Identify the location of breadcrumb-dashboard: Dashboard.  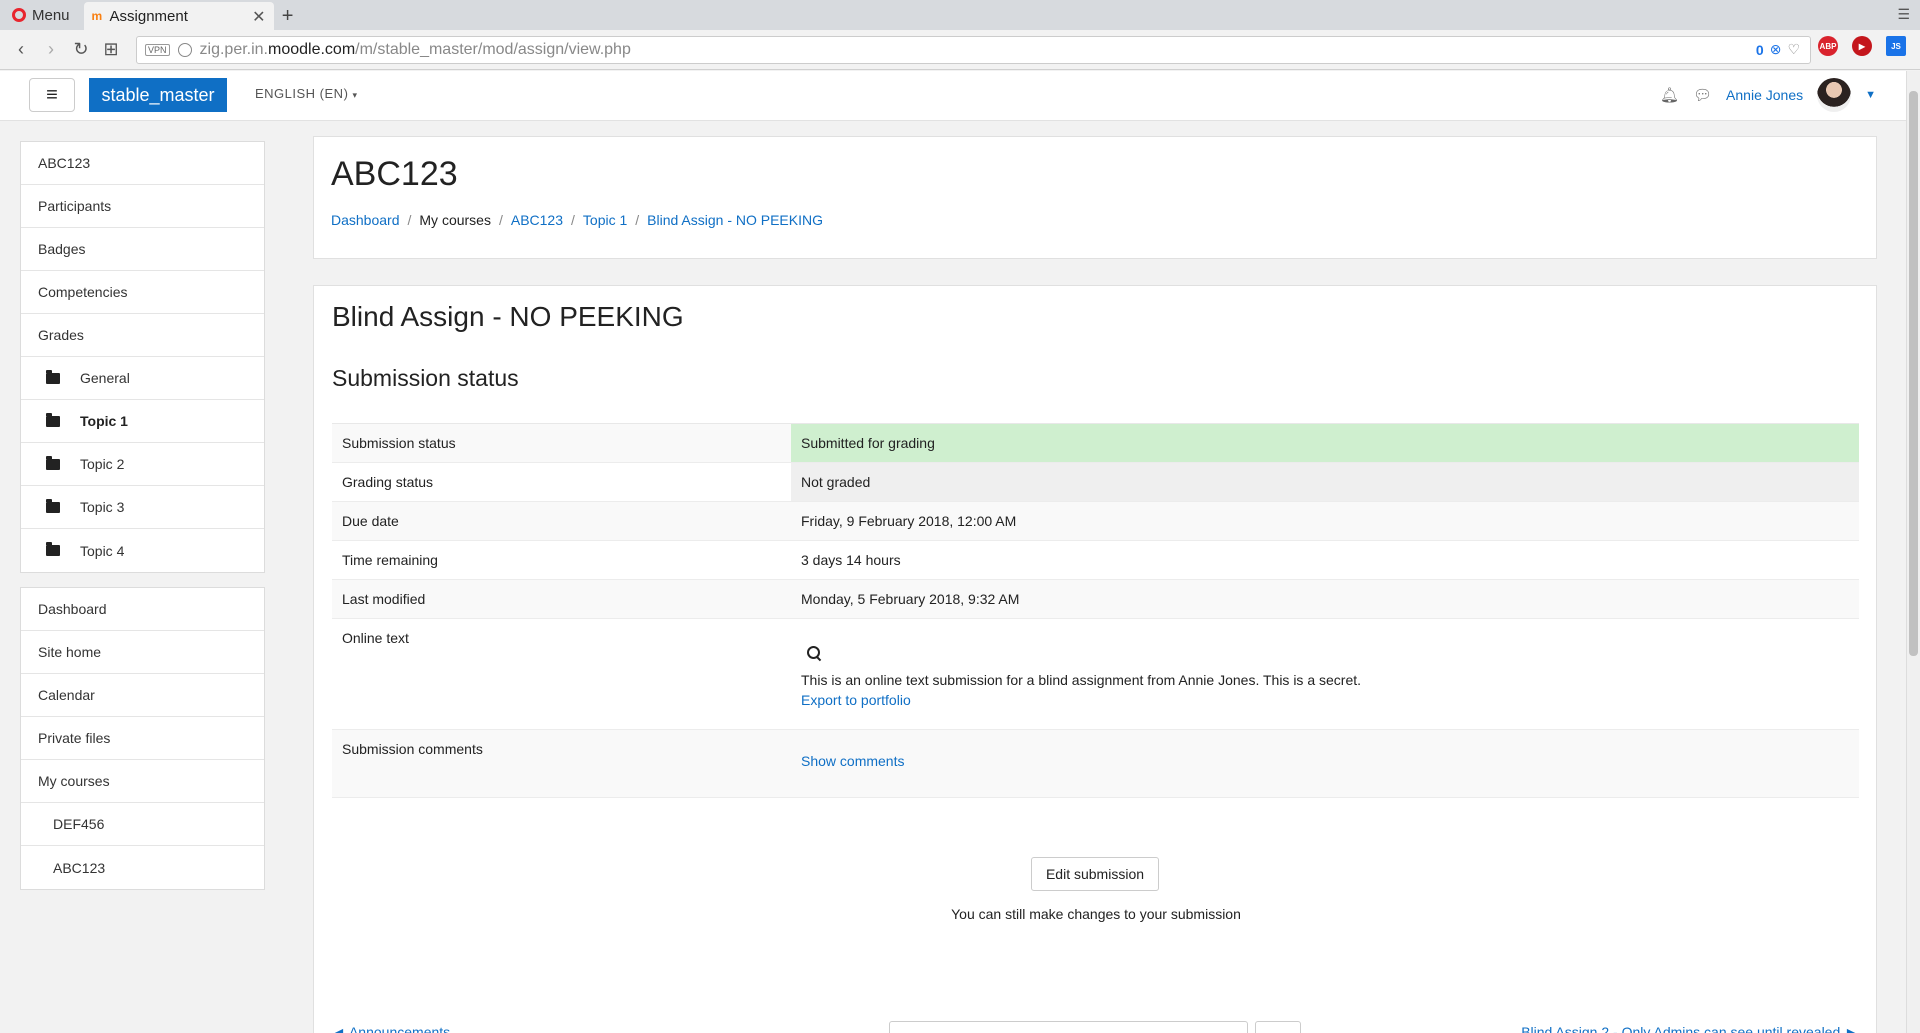
(365, 220).